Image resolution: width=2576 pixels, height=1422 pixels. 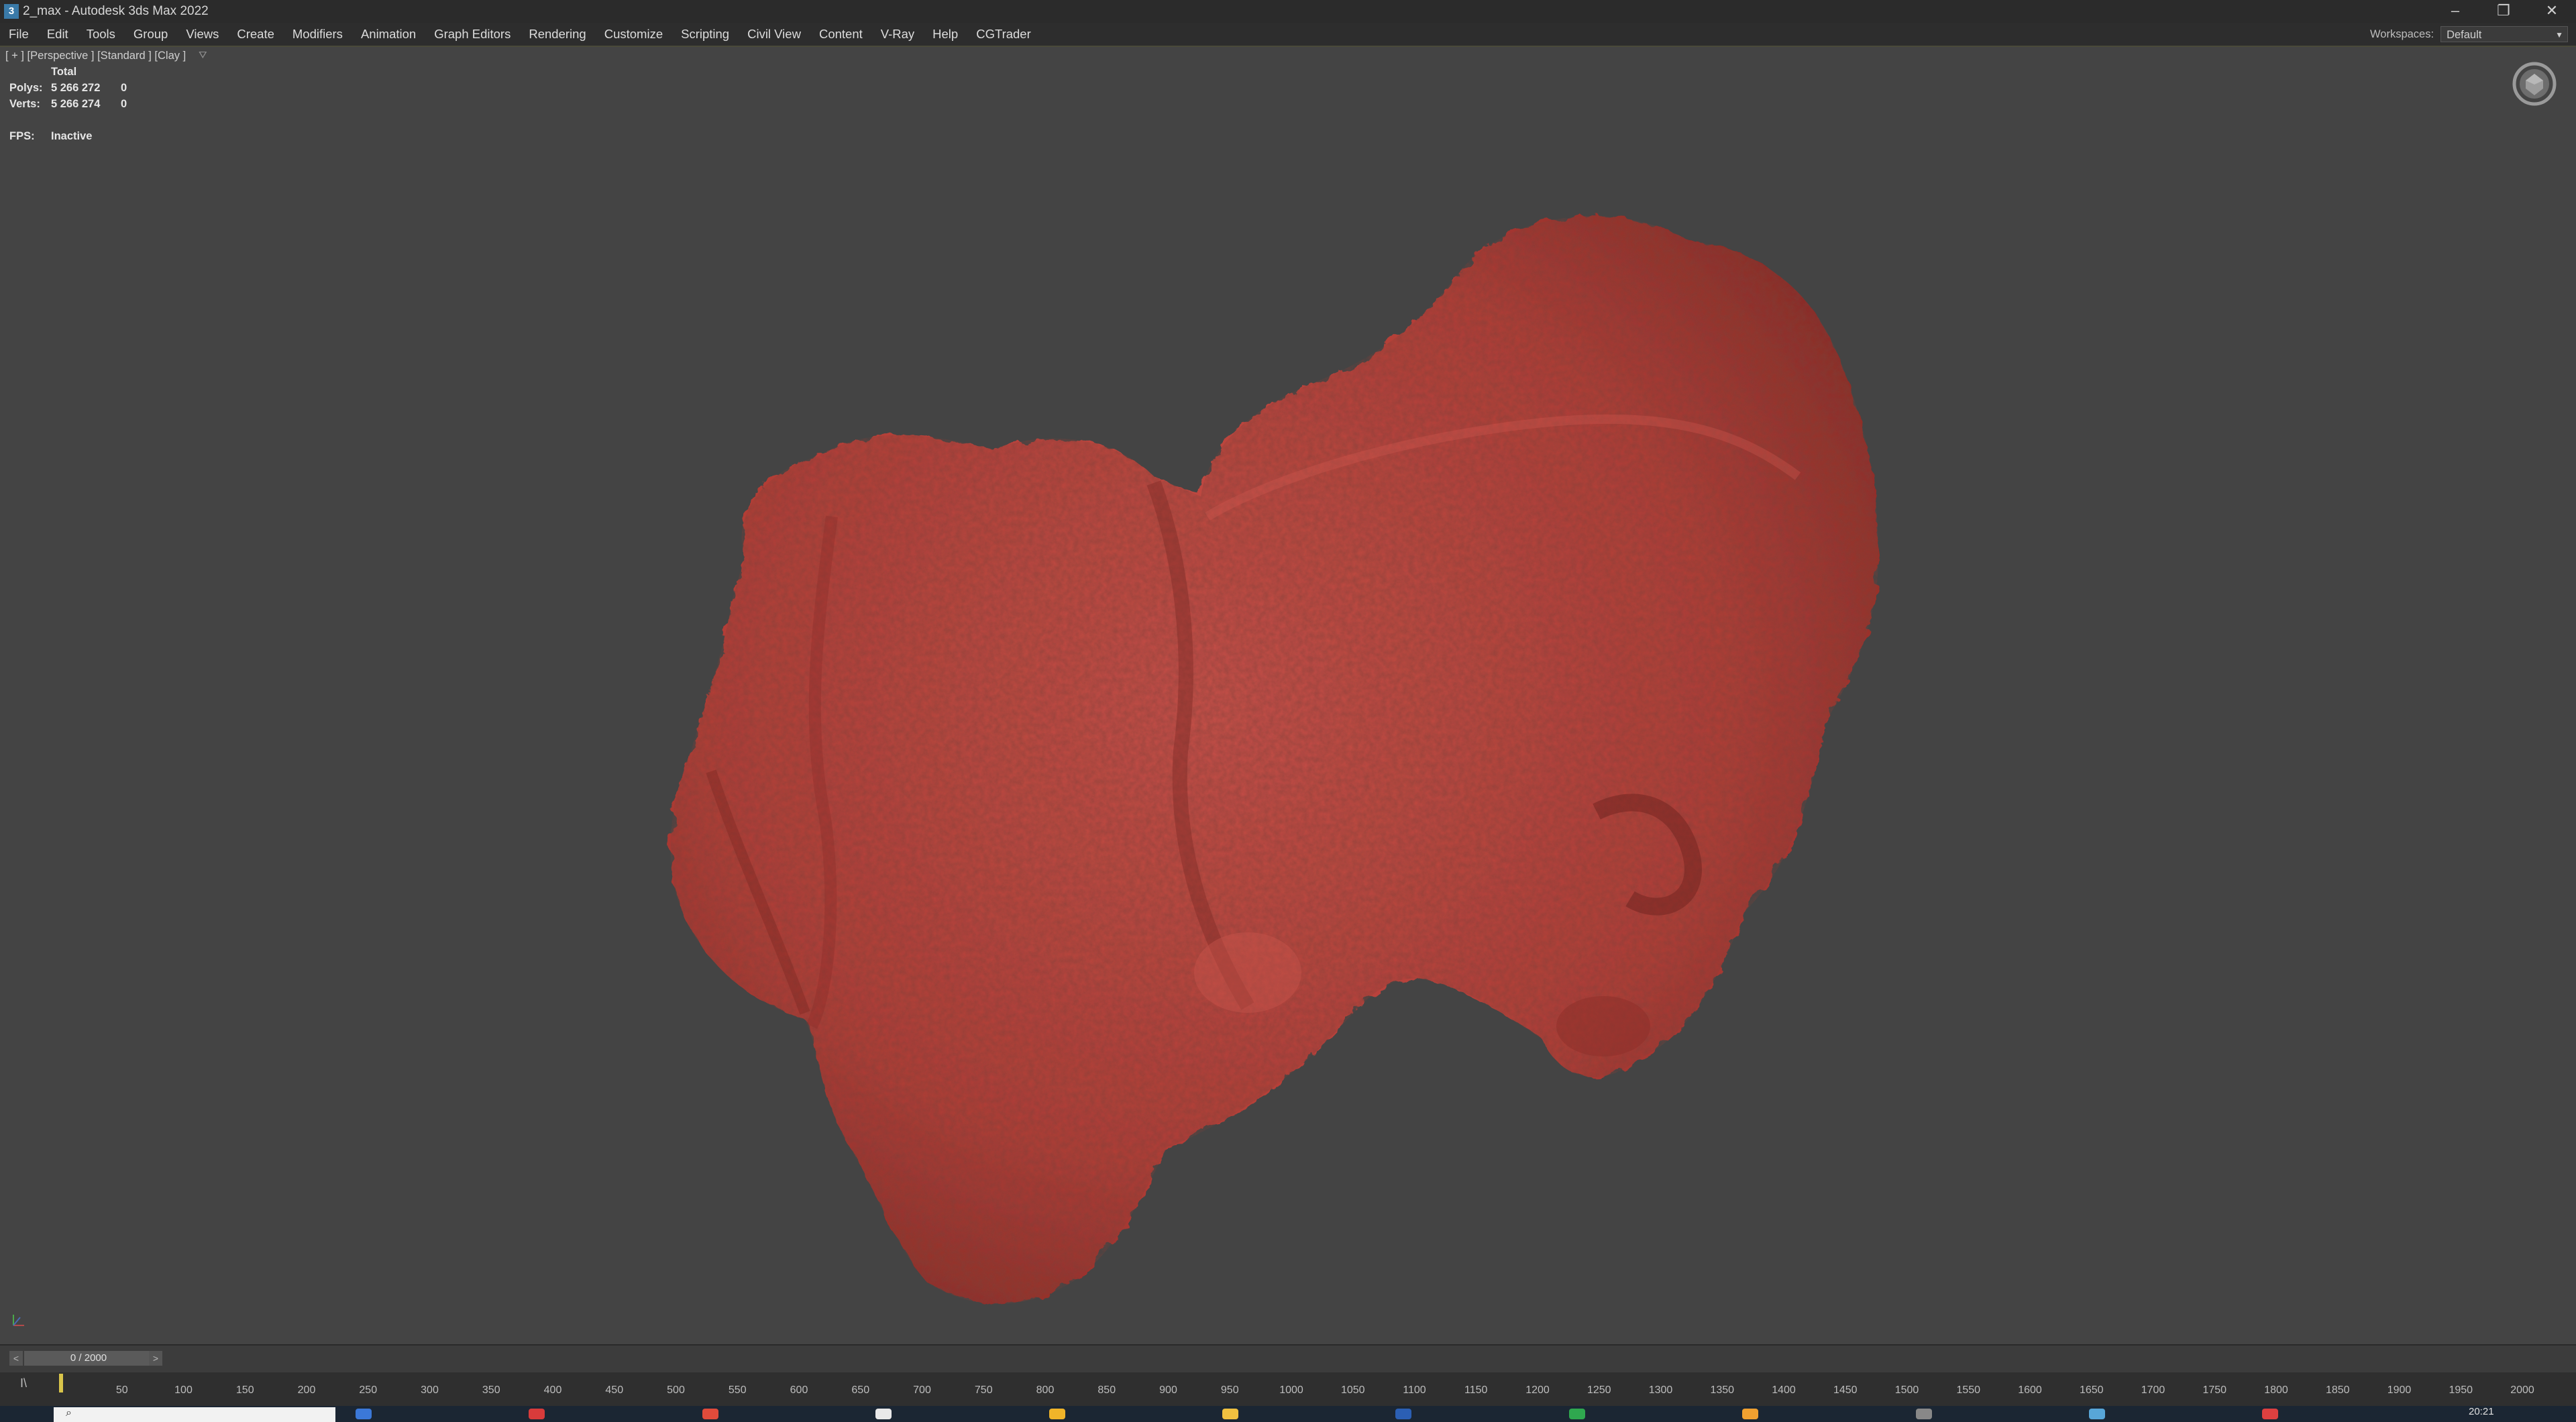 What do you see at coordinates (676, 1390) in the screenshot?
I see `track-tick-label: 500` at bounding box center [676, 1390].